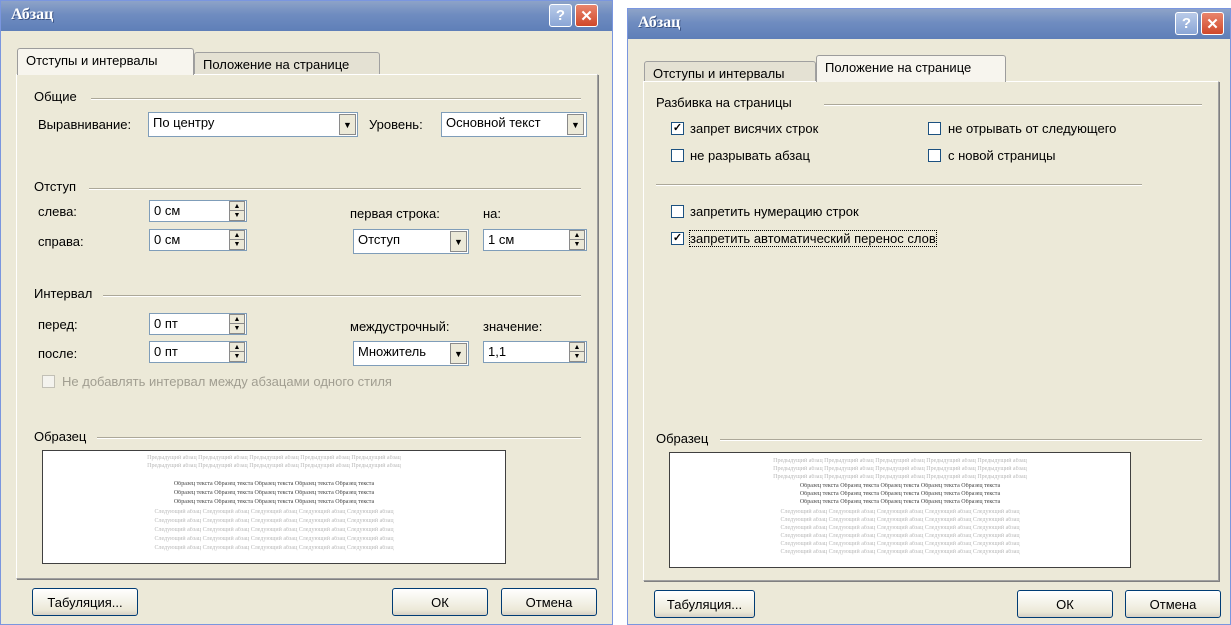  What do you see at coordinates (167, 239) in the screenshot?
I see `indent-right-value: 0 см` at bounding box center [167, 239].